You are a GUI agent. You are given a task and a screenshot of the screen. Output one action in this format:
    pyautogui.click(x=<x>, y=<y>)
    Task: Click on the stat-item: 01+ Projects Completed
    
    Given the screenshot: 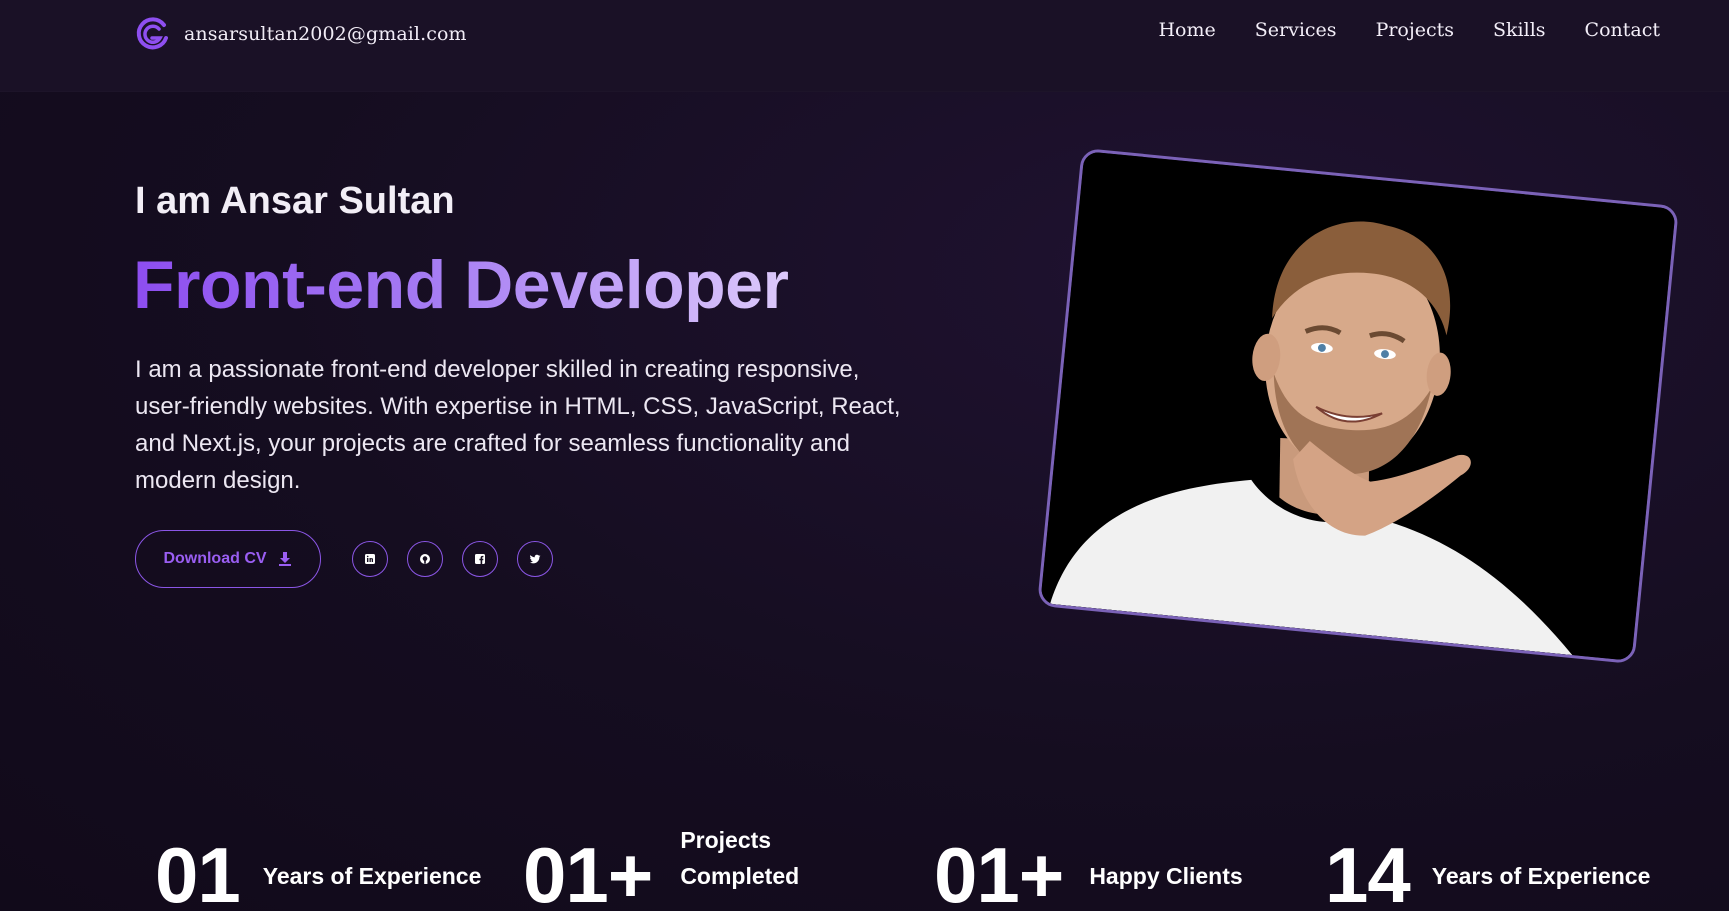 What is the action you would take?
    pyautogui.click(x=676, y=869)
    